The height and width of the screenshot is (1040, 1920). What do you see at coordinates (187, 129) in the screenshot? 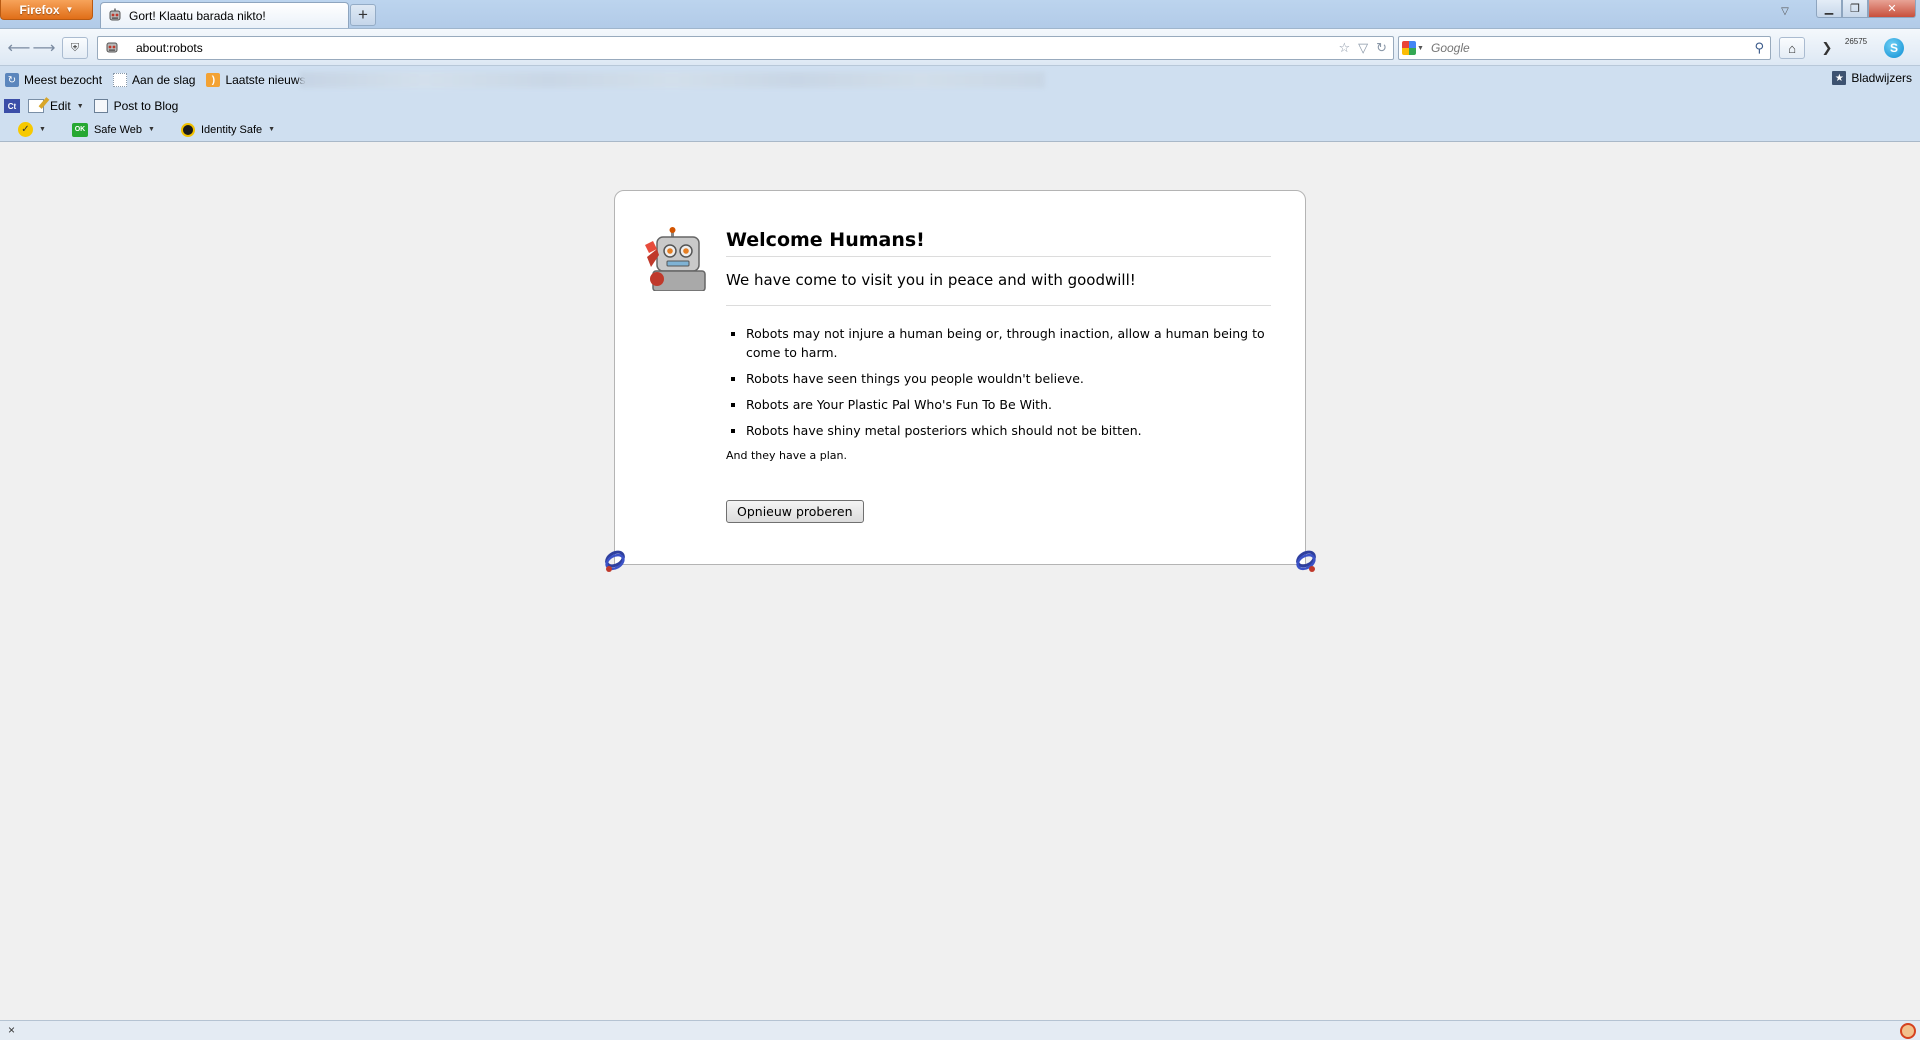
I see `identity-safe-icon` at bounding box center [187, 129].